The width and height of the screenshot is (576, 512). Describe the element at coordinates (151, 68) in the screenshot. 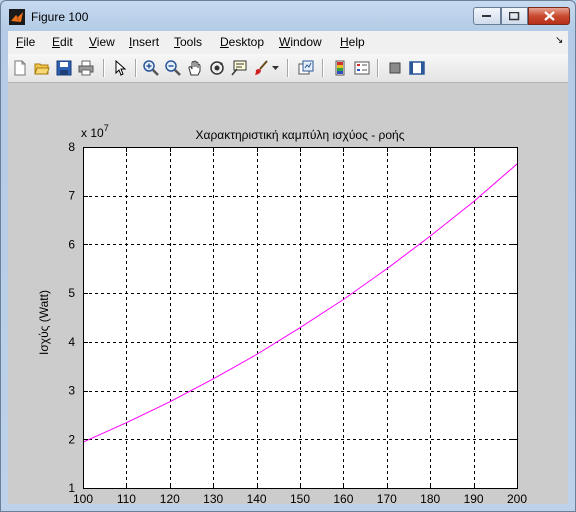

I see `zoom-in-icon` at that location.